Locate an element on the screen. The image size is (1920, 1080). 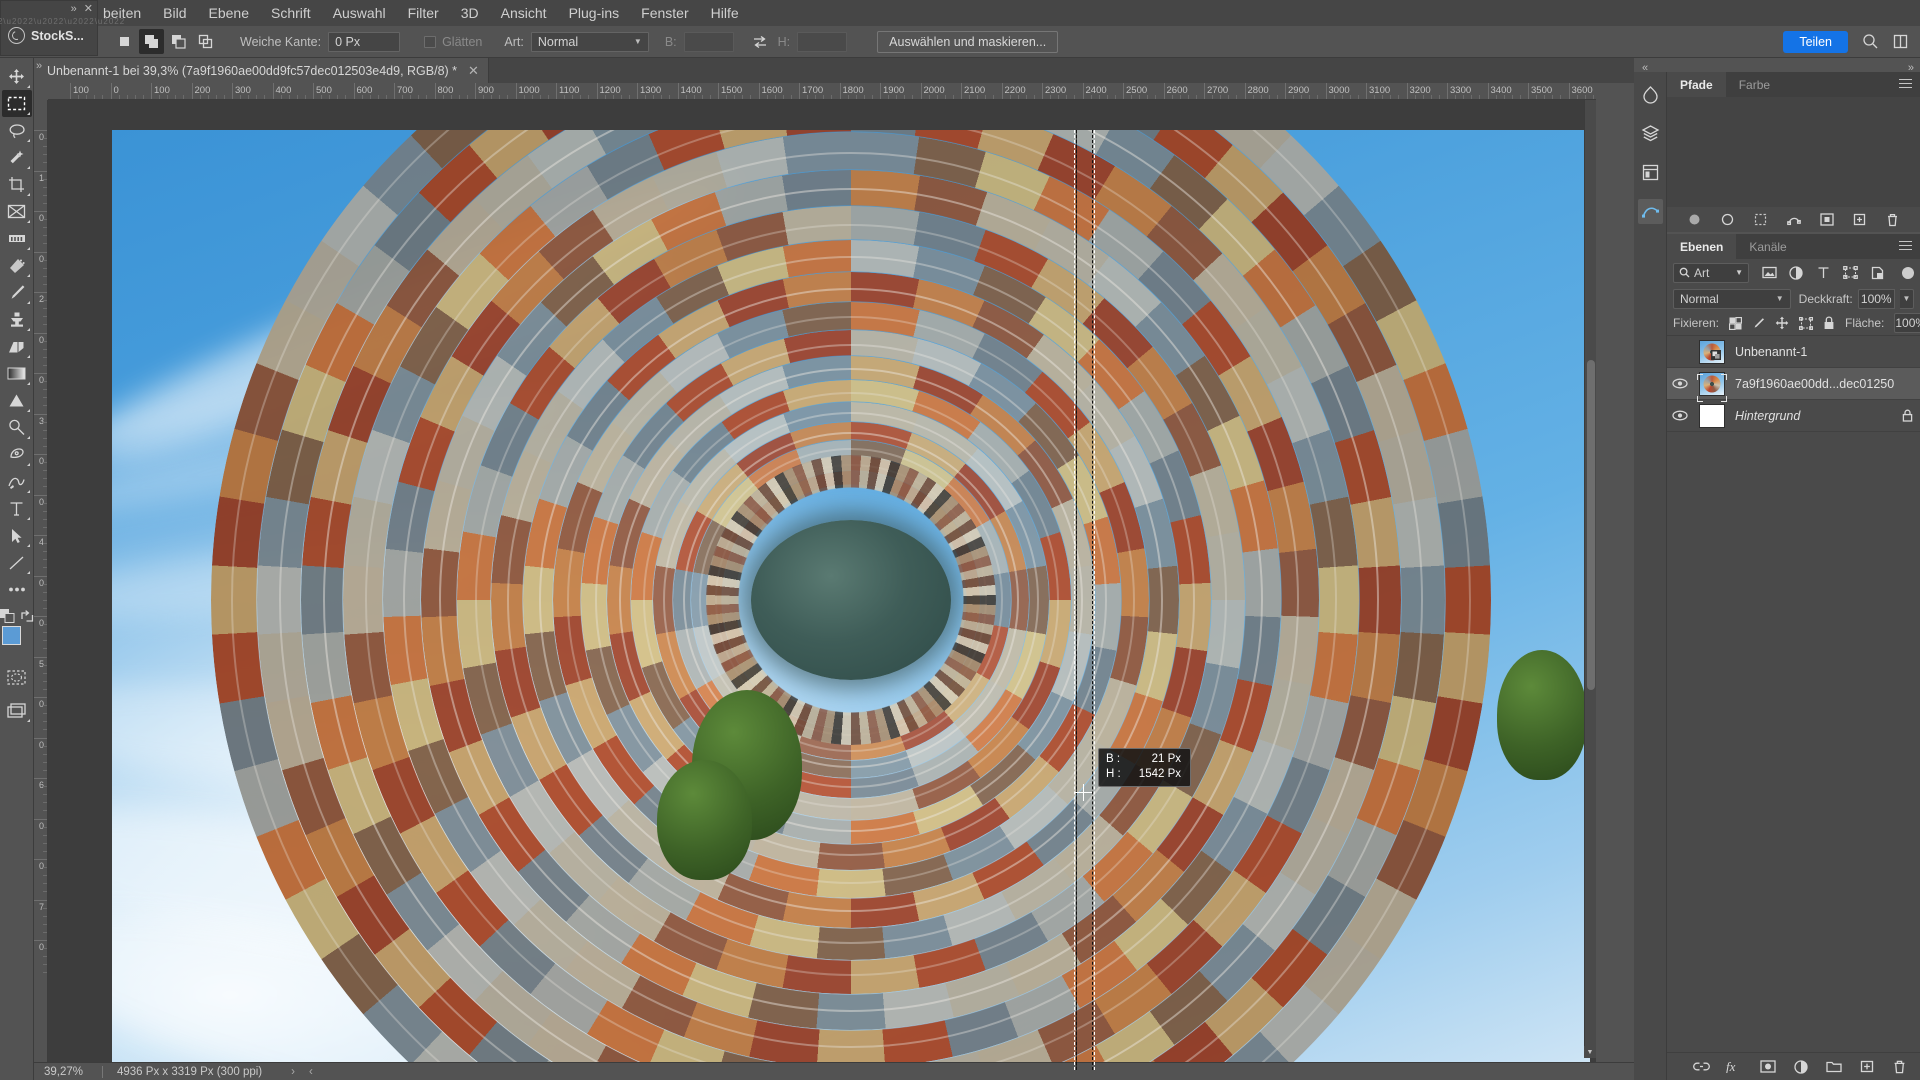
zoom-level: 39,27% is located at coordinates (68, 1072).